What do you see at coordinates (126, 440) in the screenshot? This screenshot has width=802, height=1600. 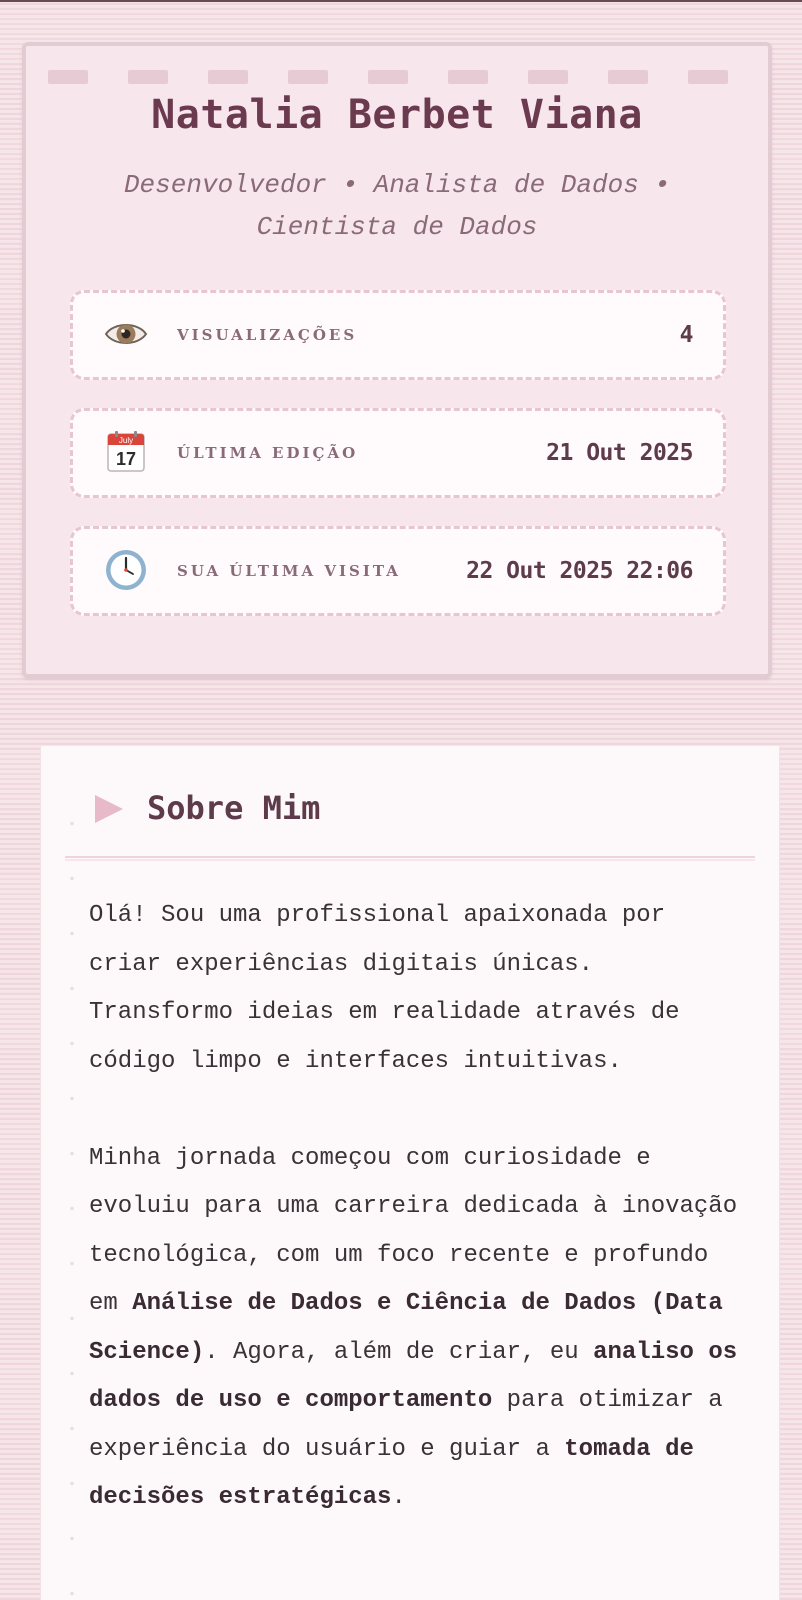 I see `calendar-month: July` at bounding box center [126, 440].